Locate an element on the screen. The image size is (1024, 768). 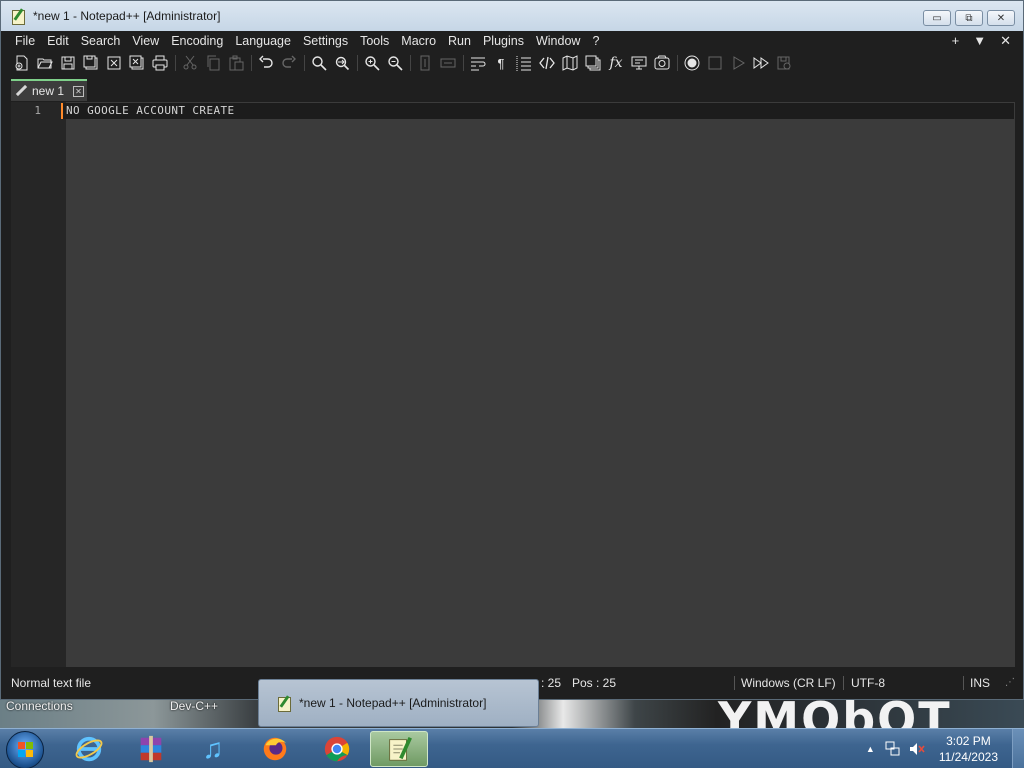
word-wrap-icon is located at coordinates (478, 63).